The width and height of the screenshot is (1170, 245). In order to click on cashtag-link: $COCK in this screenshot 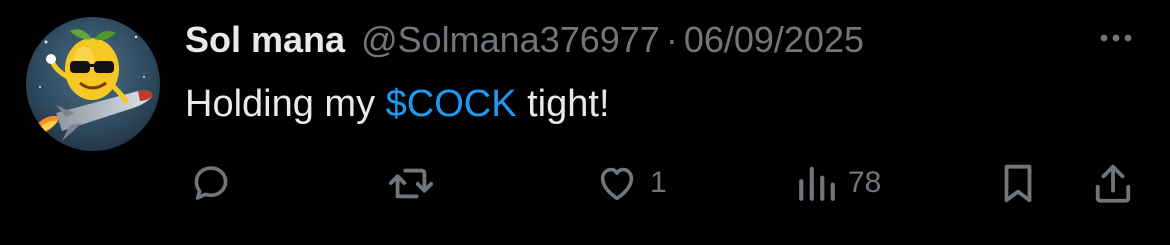, I will do `click(451, 104)`.